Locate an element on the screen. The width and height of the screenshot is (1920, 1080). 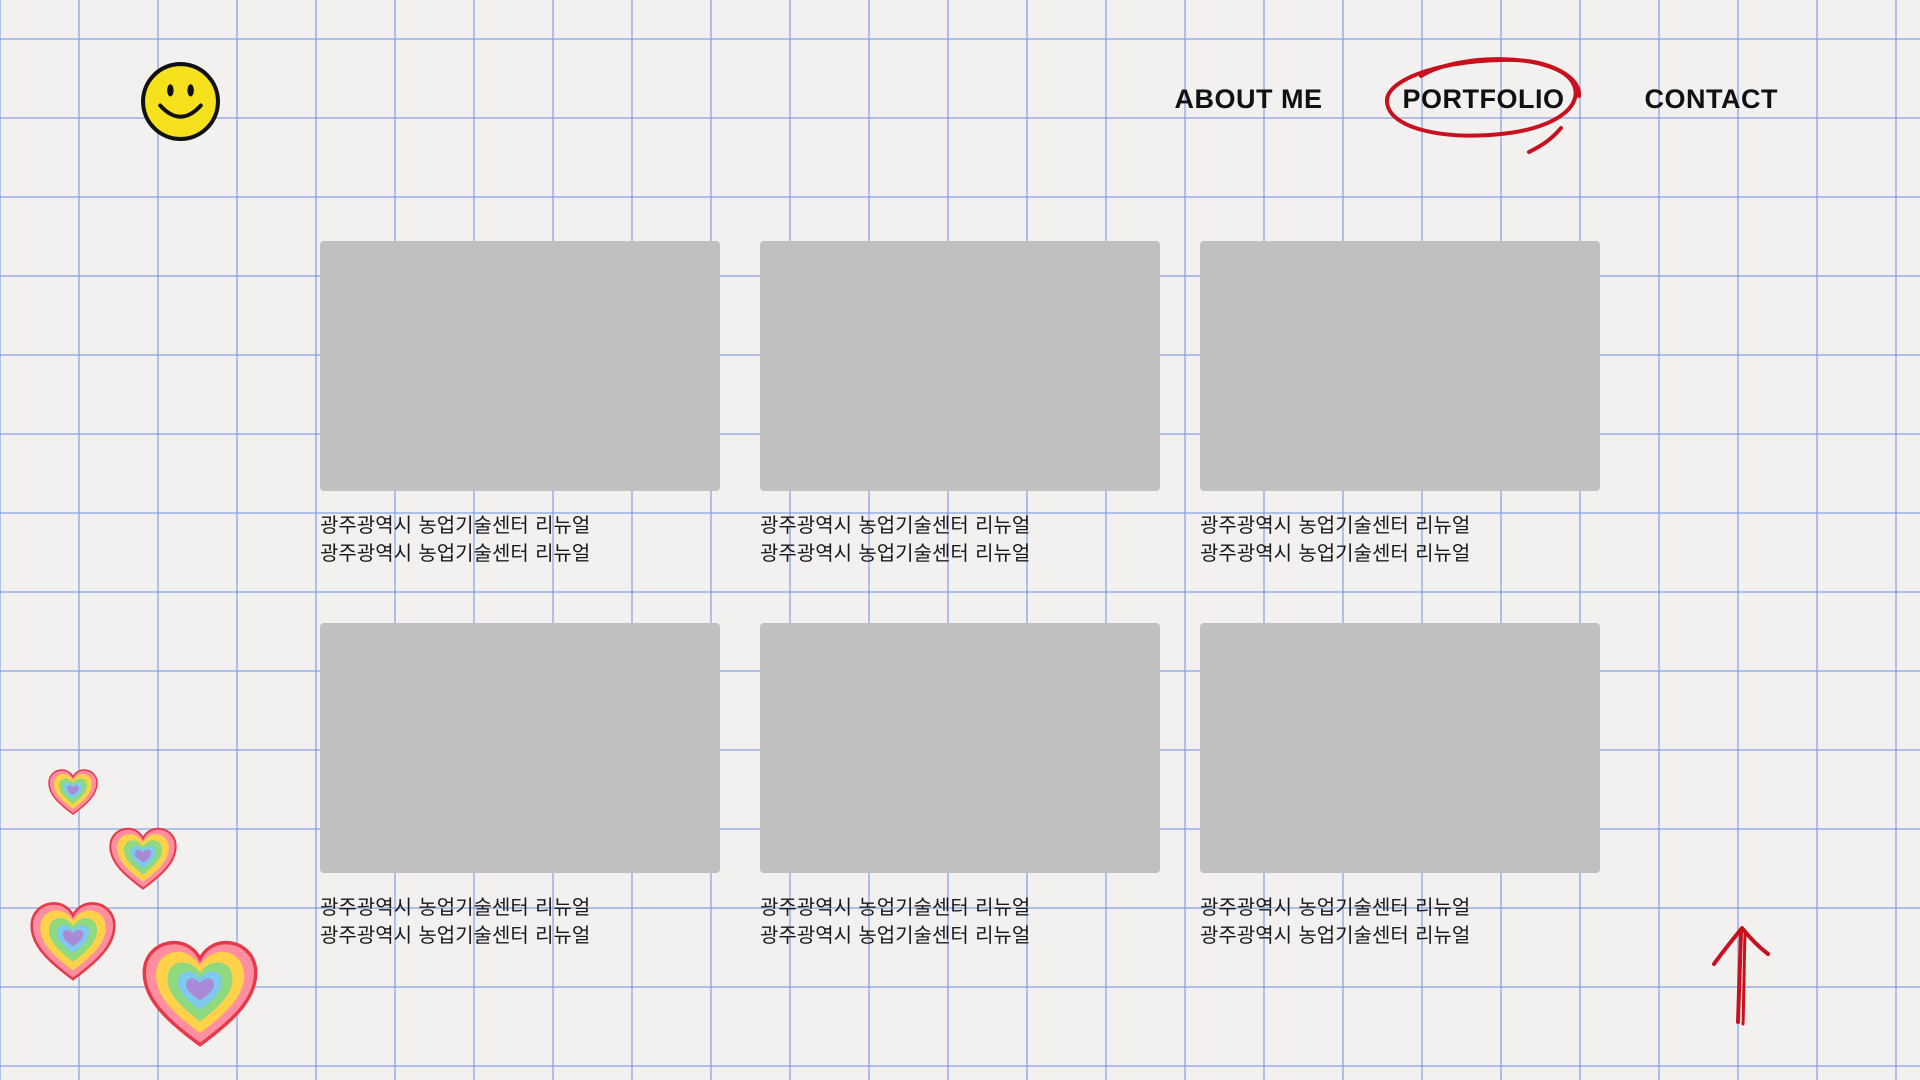
smiley-face-icon is located at coordinates (180, 101).